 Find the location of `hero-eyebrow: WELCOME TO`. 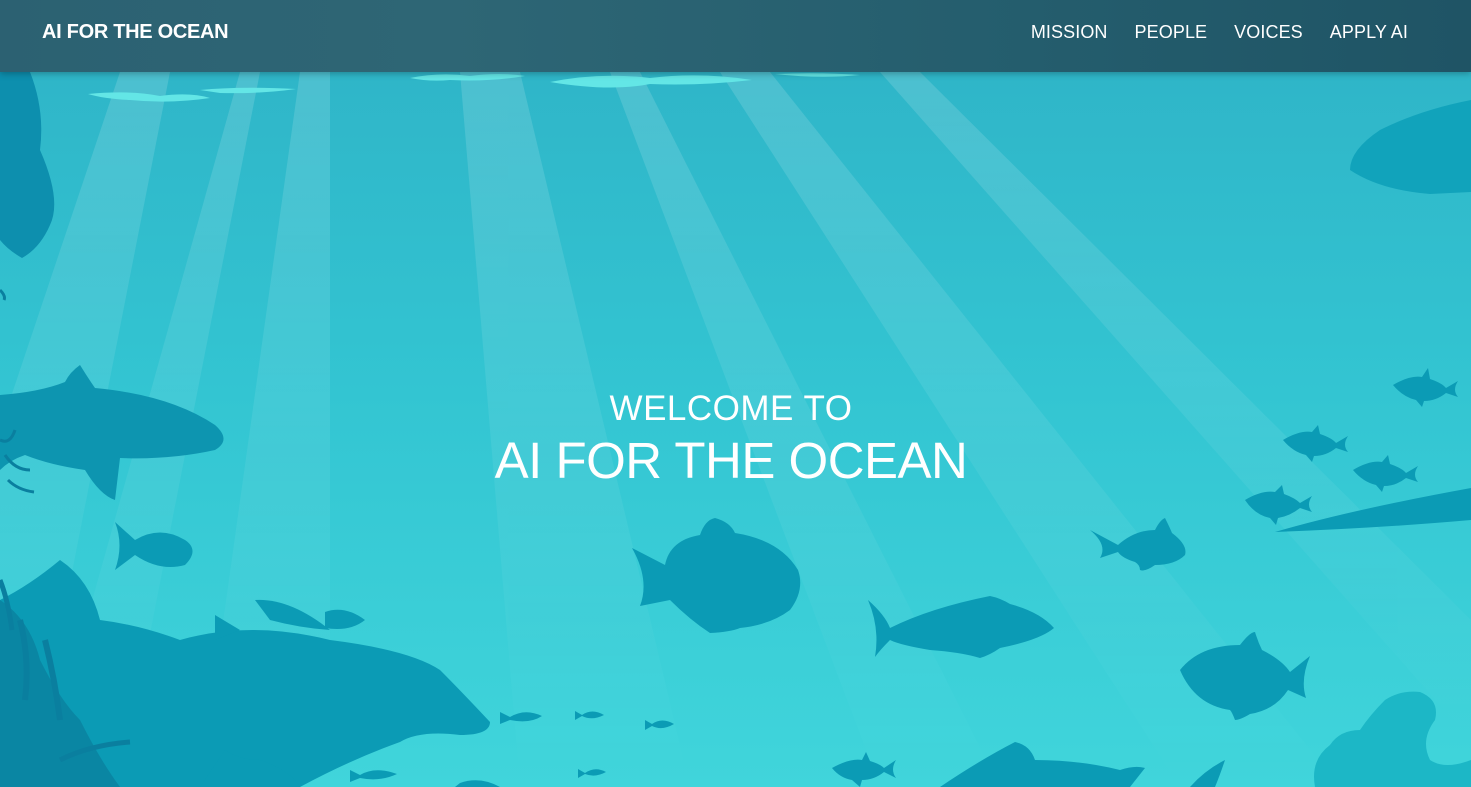

hero-eyebrow: WELCOME TO is located at coordinates (731, 408).